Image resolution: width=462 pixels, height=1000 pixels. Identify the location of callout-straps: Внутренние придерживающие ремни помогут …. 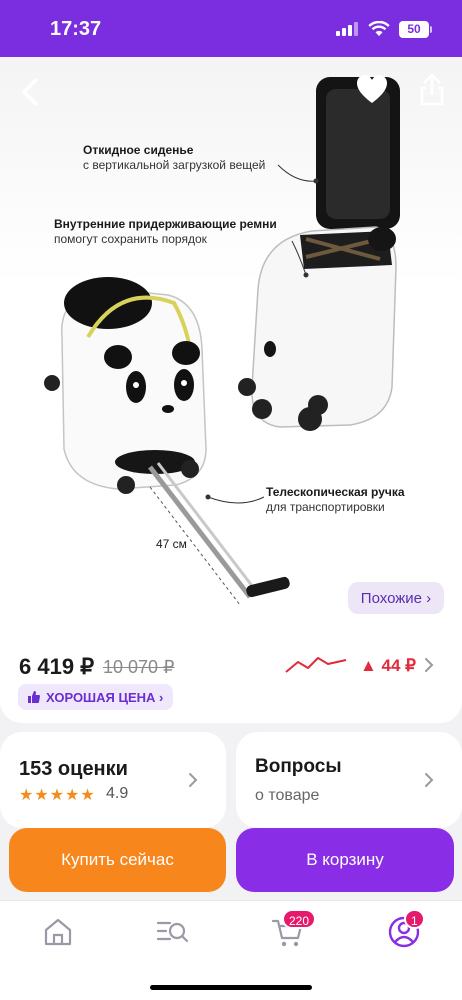
(165, 232).